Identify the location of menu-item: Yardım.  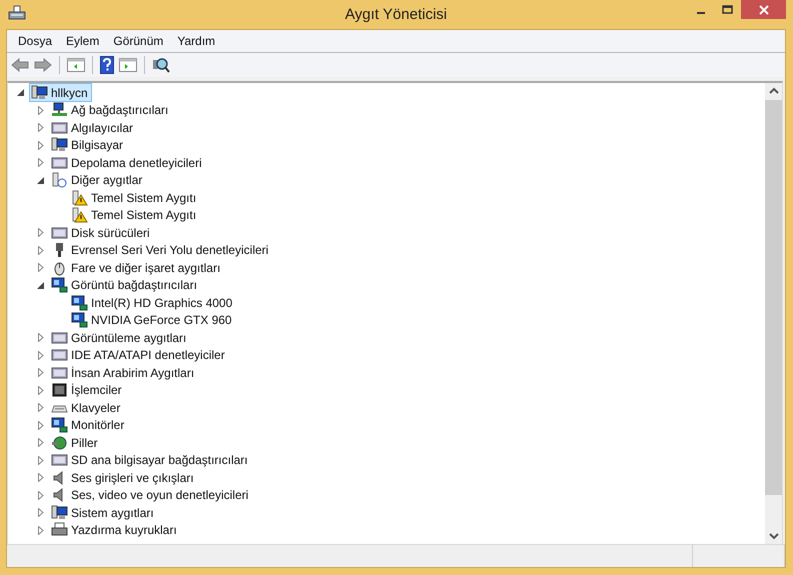
(196, 41).